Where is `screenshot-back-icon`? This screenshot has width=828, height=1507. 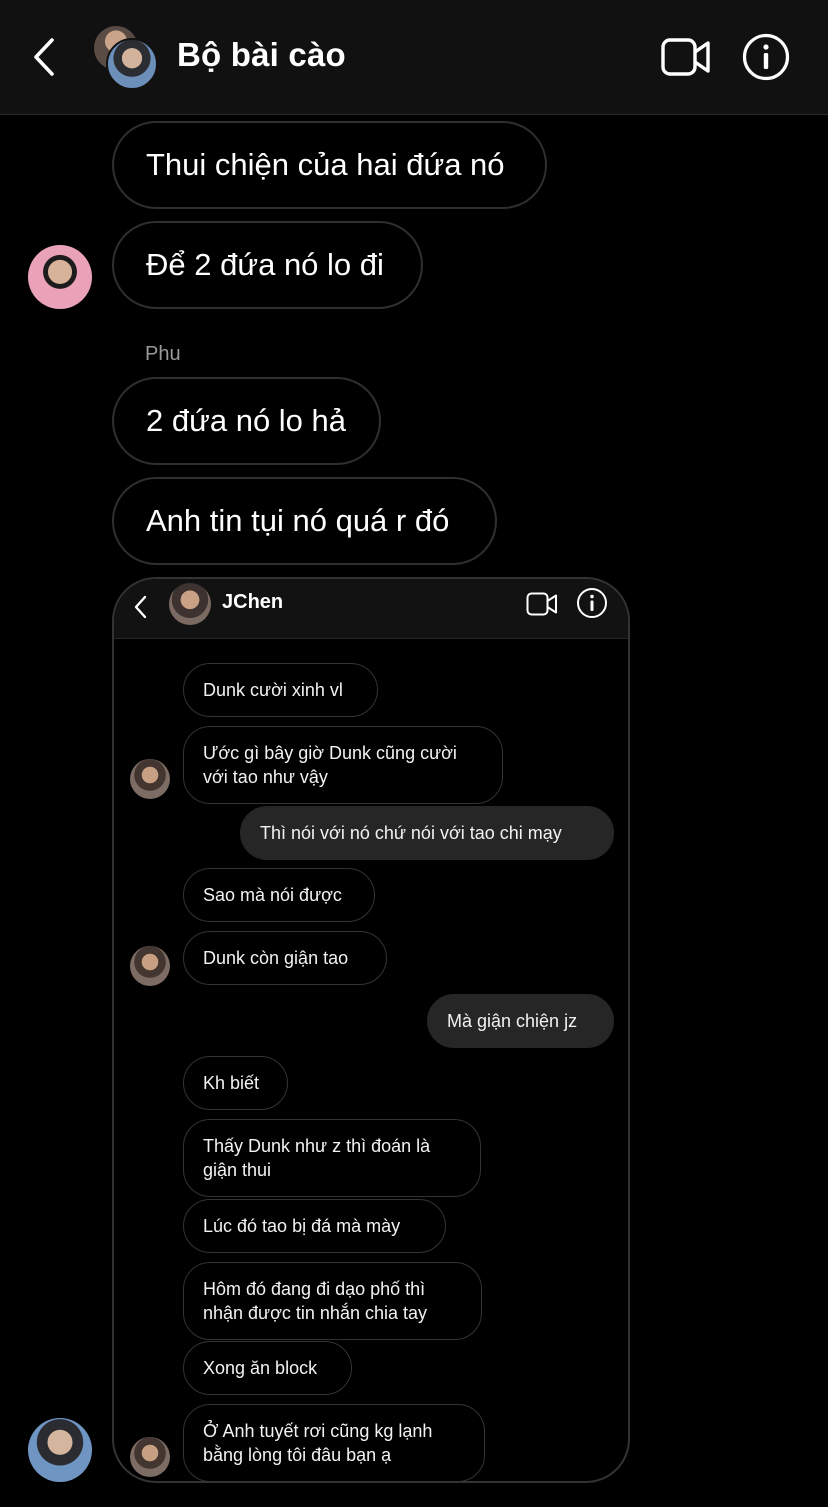 screenshot-back-icon is located at coordinates (141, 607).